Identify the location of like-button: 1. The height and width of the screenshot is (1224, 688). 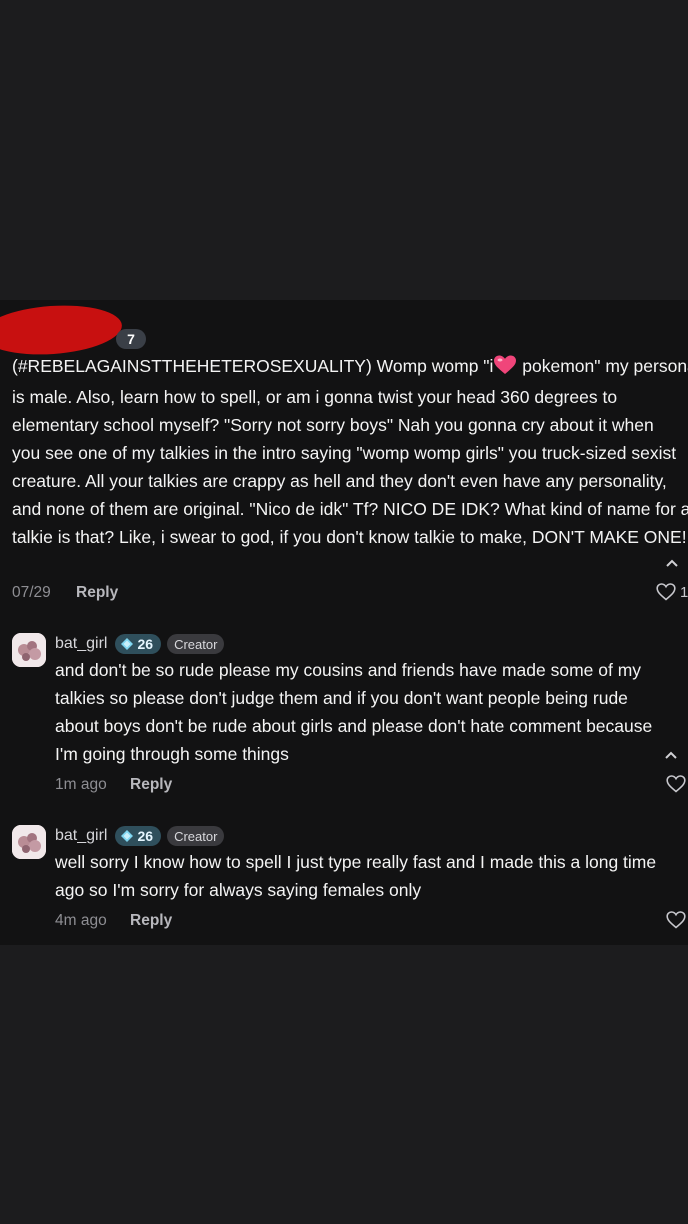
(672, 592).